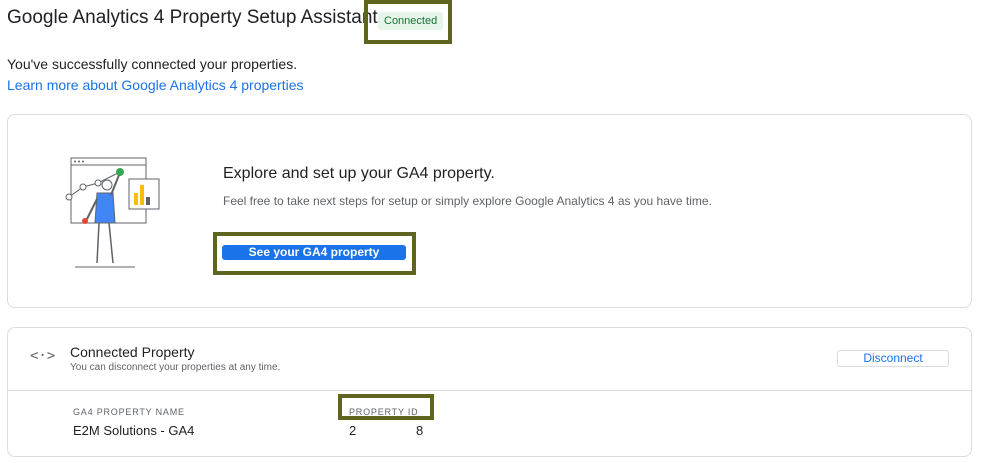 Image resolution: width=981 pixels, height=463 pixels. Describe the element at coordinates (134, 430) in the screenshot. I see `property-name-value: E2M Solutions - GA4` at that location.